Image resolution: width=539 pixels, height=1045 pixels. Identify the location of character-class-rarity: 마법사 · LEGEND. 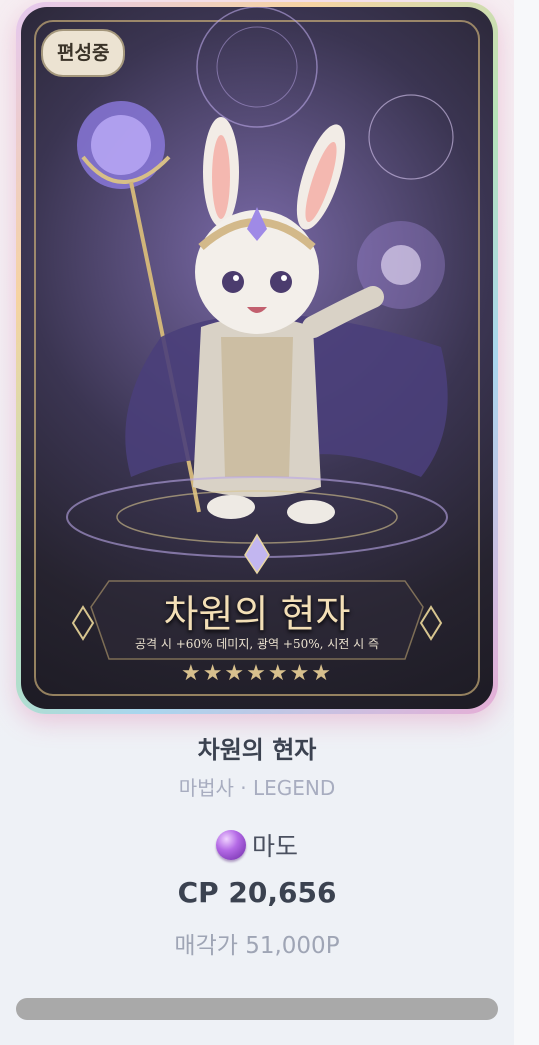
(257, 788).